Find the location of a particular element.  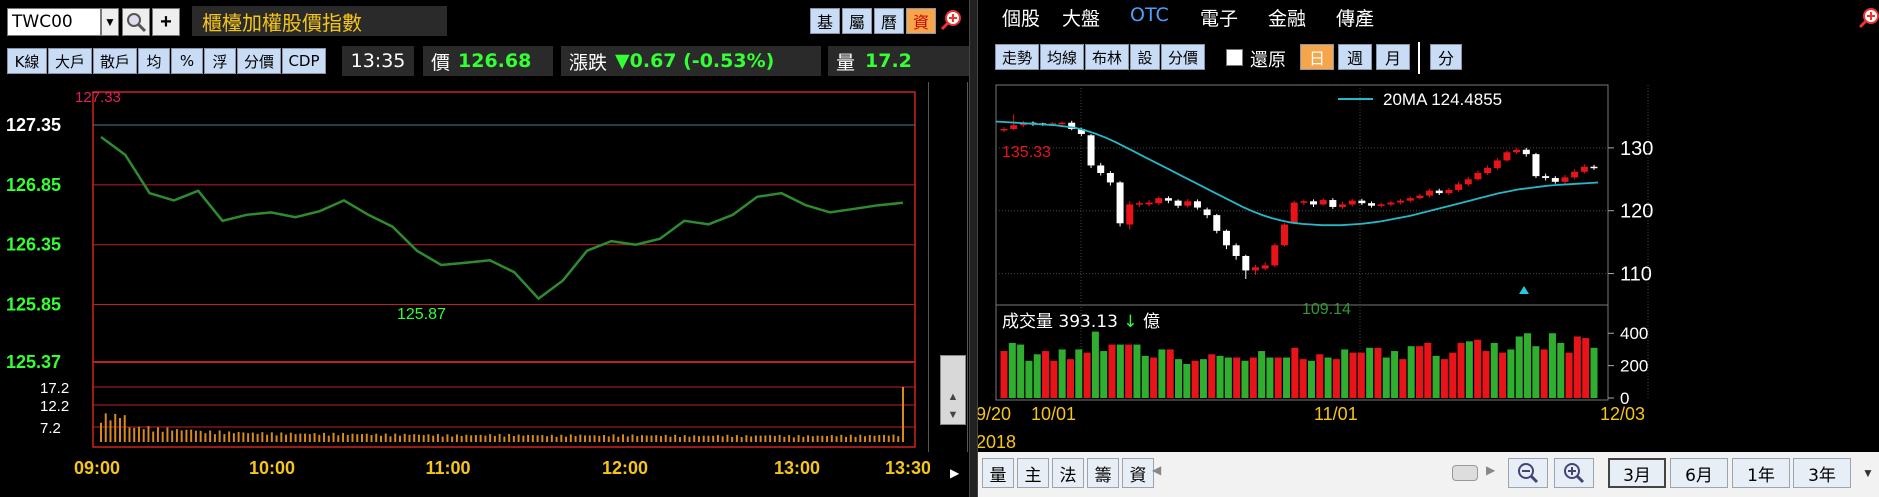

toolbar-button-4: % is located at coordinates (187, 61).